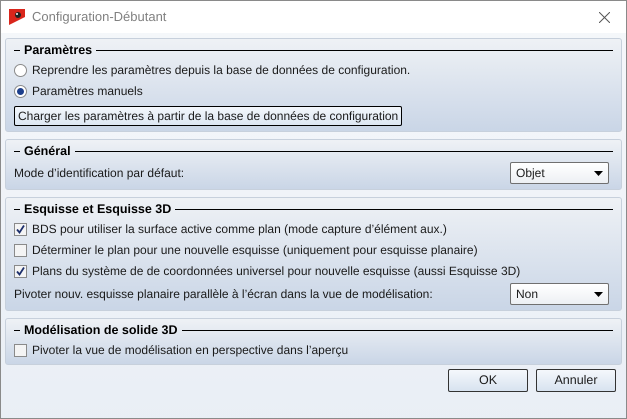 The image size is (627, 419). What do you see at coordinates (58, 50) in the screenshot?
I see `section-title: Paramètres` at bounding box center [58, 50].